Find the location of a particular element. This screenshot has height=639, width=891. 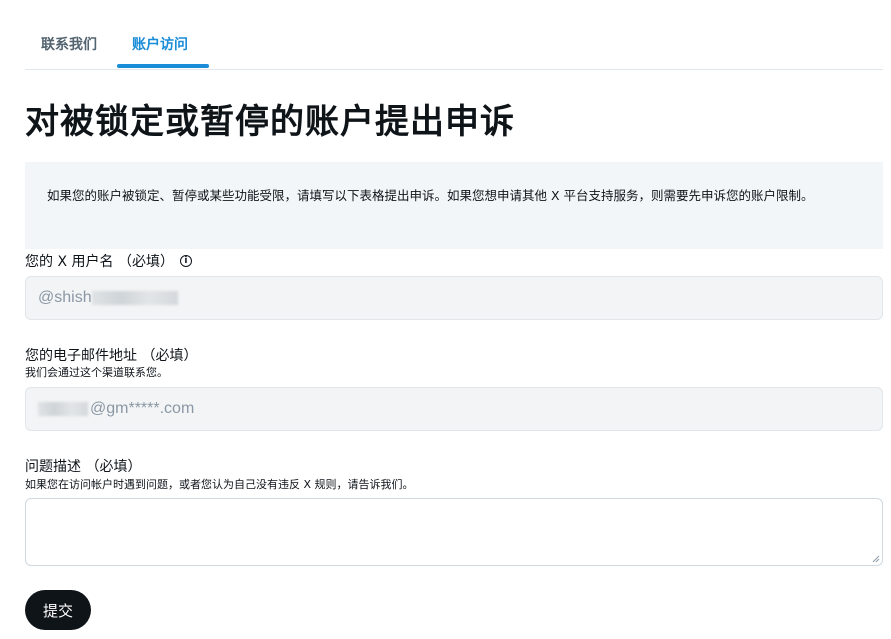

info-icon: i is located at coordinates (185, 261).